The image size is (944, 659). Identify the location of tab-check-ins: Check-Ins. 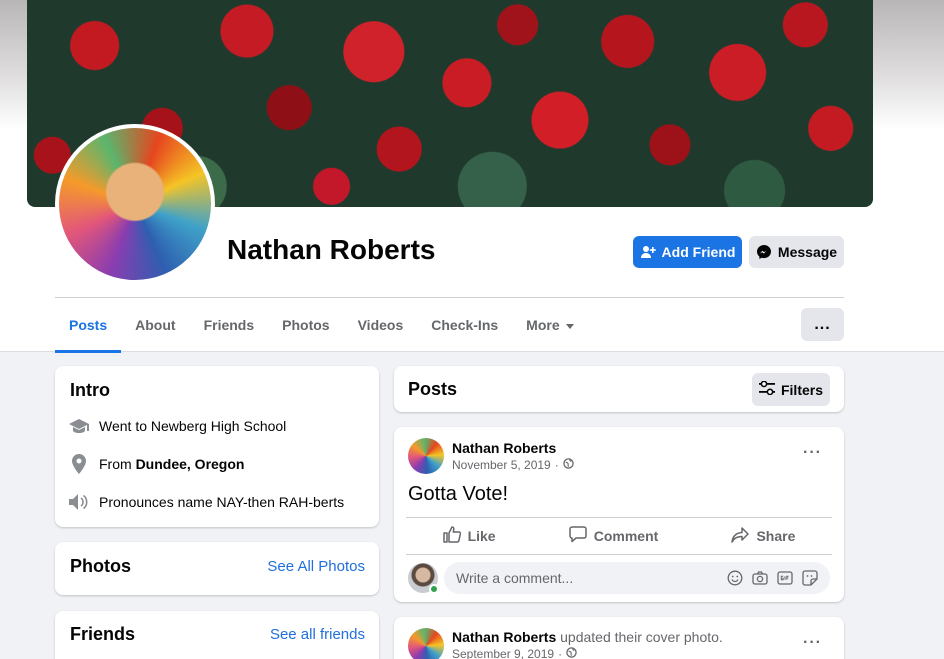
(464, 325).